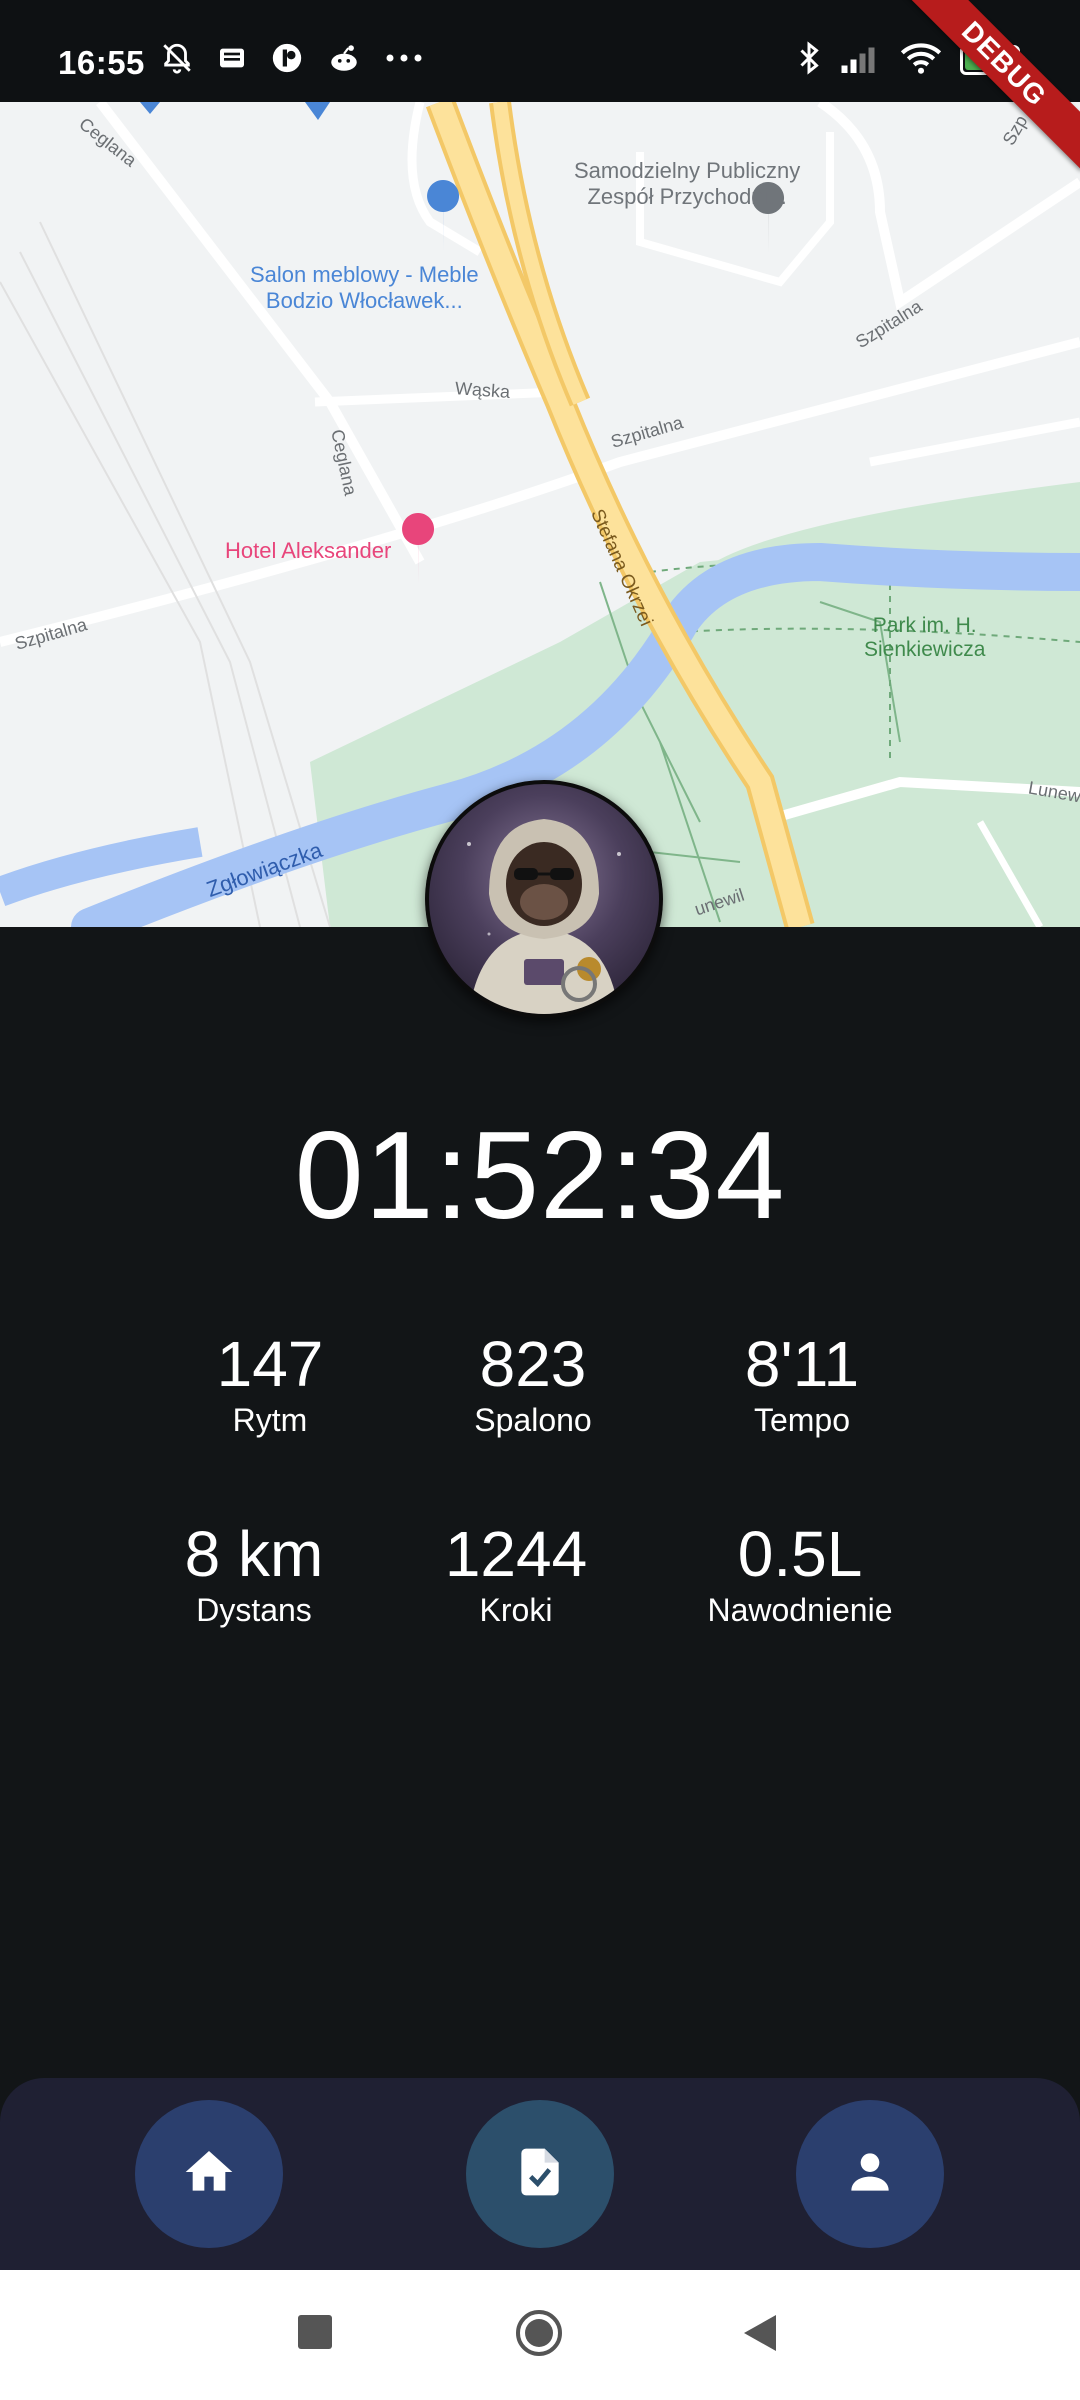 Image resolution: width=1080 pixels, height=2400 pixels. I want to click on stat-nawodnienie: 0.5L Nawodnienie, so click(800, 1574).